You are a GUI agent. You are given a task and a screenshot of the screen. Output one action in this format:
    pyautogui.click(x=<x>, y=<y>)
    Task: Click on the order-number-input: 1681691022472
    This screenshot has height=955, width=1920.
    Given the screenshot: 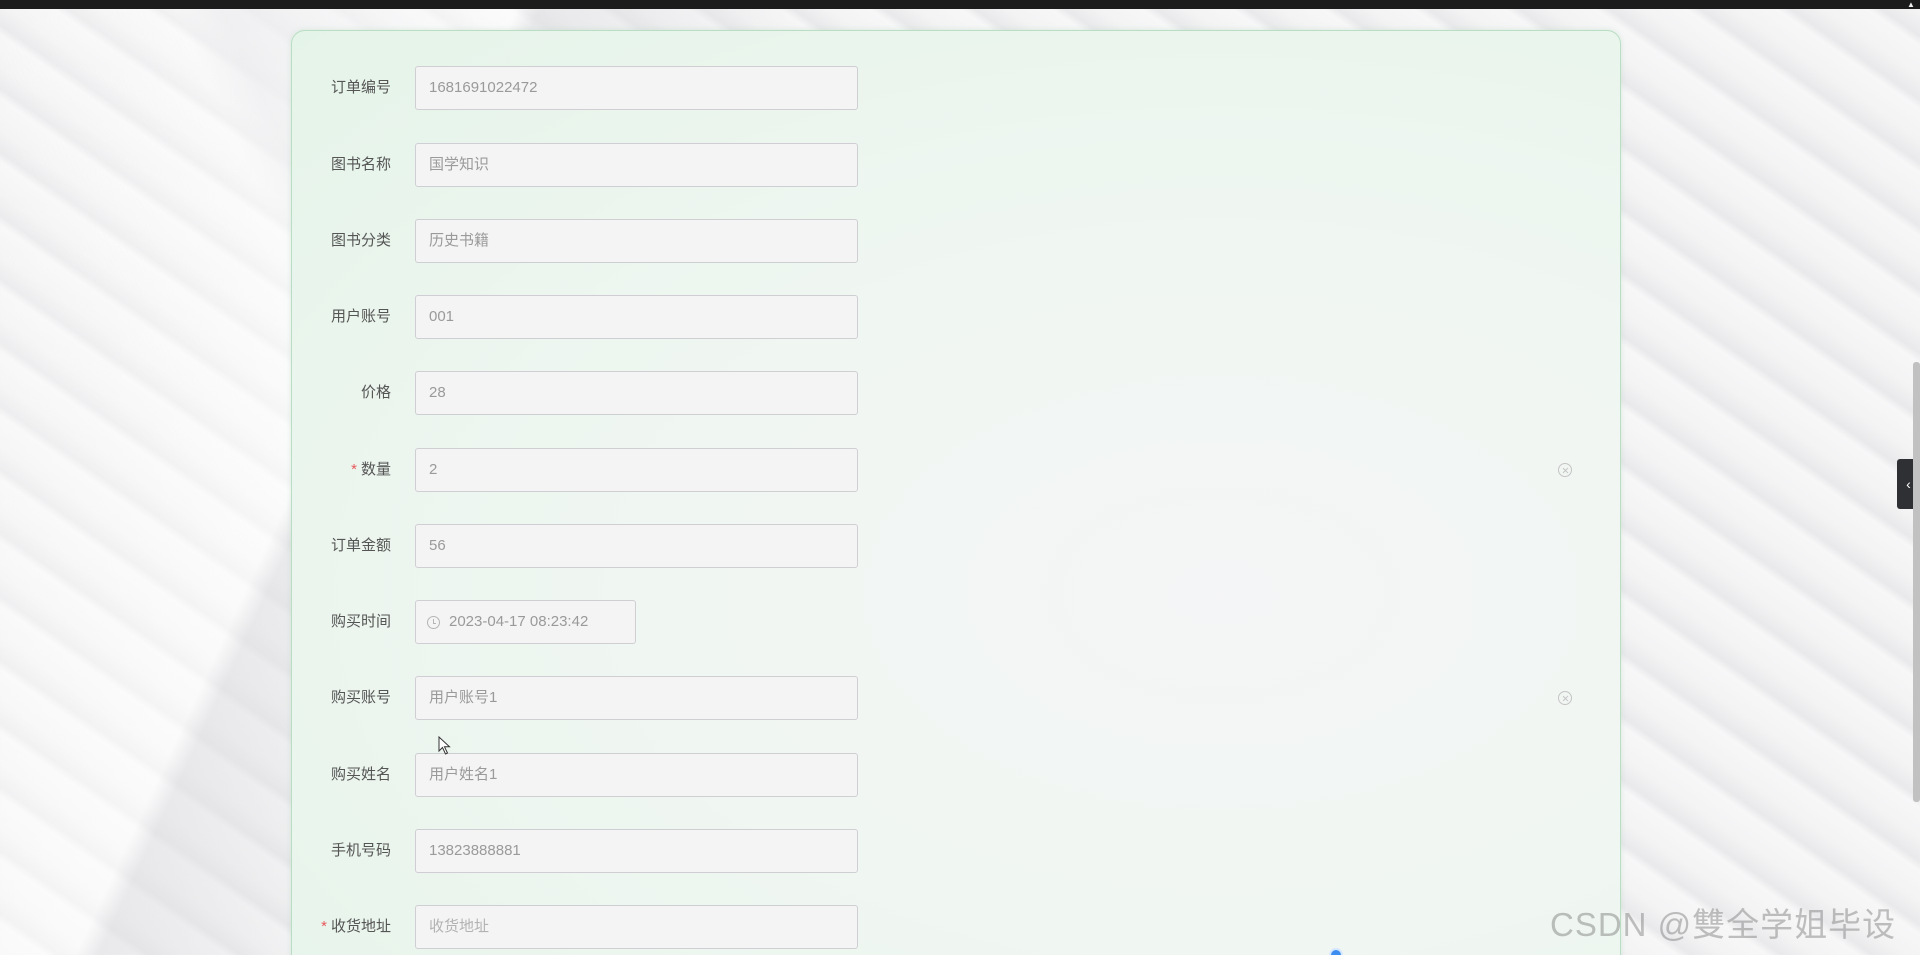 What is the action you would take?
    pyautogui.click(x=636, y=88)
    